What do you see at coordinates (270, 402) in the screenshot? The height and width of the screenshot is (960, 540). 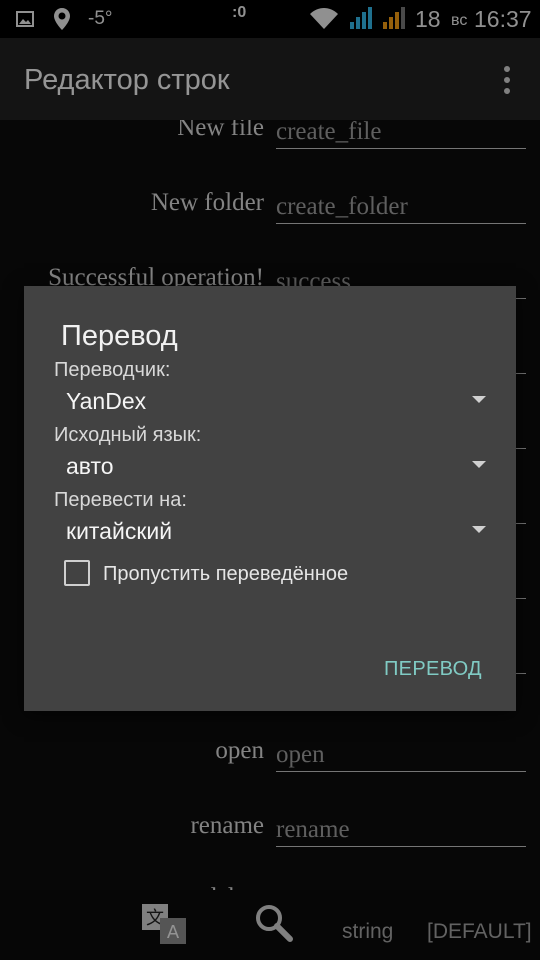 I see `translator-select: YanDex` at bounding box center [270, 402].